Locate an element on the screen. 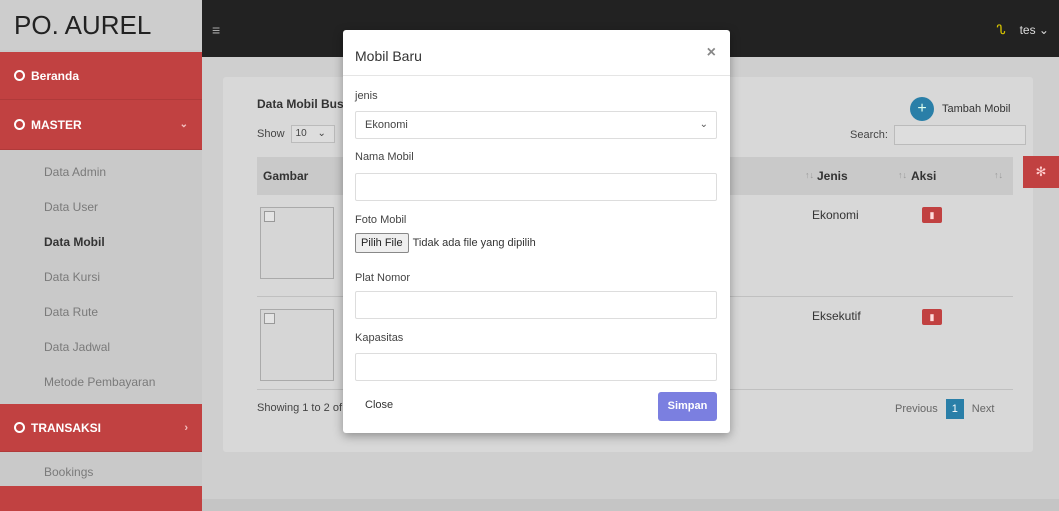 The image size is (1059, 511). file-status: Tidak ada file yang dipilih is located at coordinates (474, 243).